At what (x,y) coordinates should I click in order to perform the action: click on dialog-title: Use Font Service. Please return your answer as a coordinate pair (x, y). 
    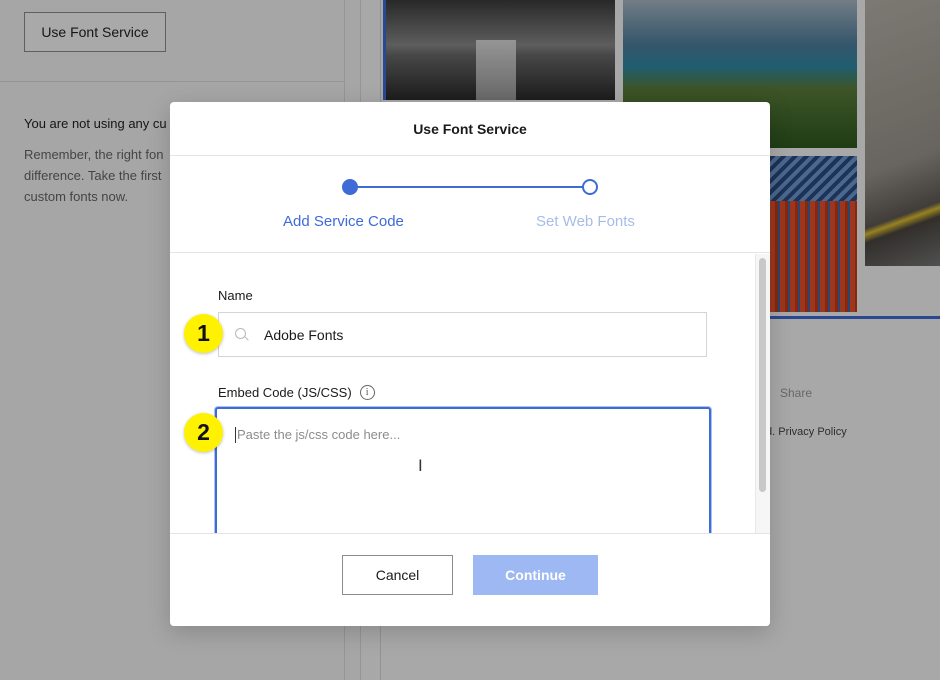
    Looking at the image, I should click on (470, 128).